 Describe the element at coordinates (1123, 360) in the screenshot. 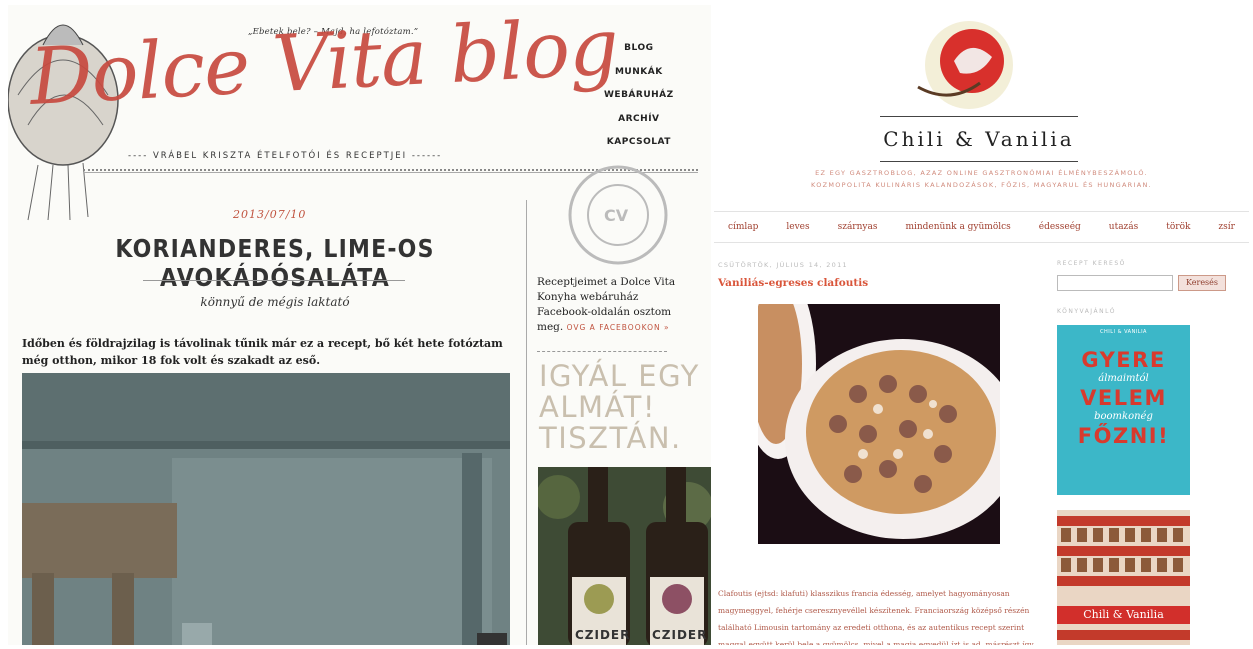

I see `book-title-line-1: GYERE` at that location.